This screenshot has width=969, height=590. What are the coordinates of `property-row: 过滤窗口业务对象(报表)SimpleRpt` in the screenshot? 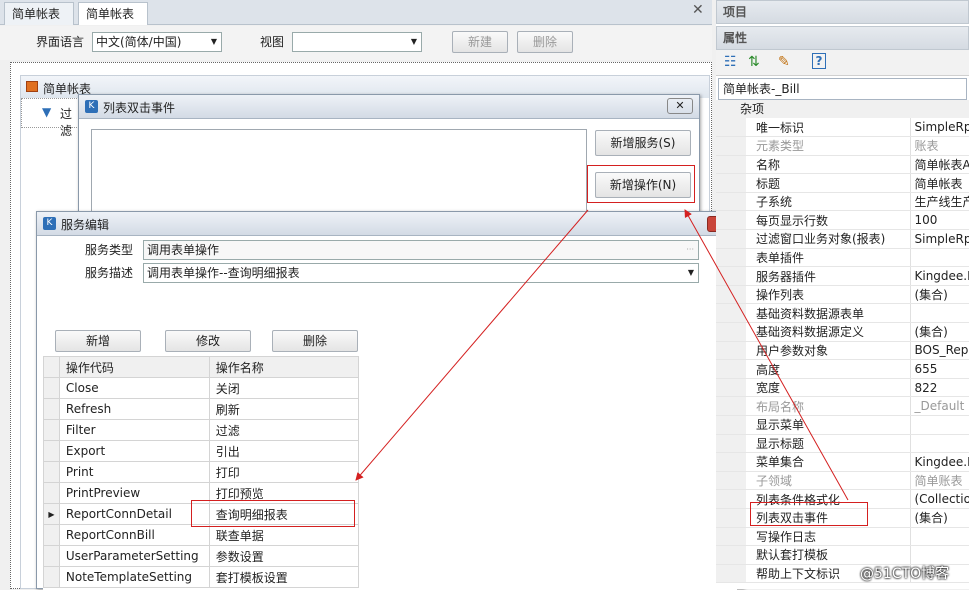 It's located at (842, 239).